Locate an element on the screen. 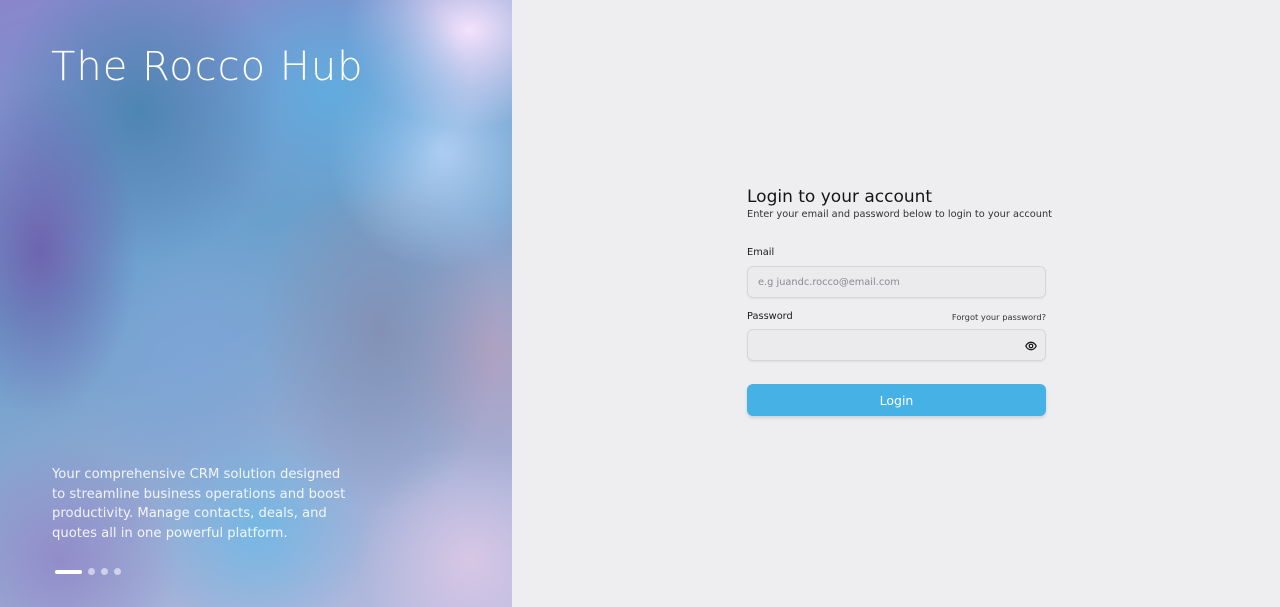  password-field-container is located at coordinates (896, 345).